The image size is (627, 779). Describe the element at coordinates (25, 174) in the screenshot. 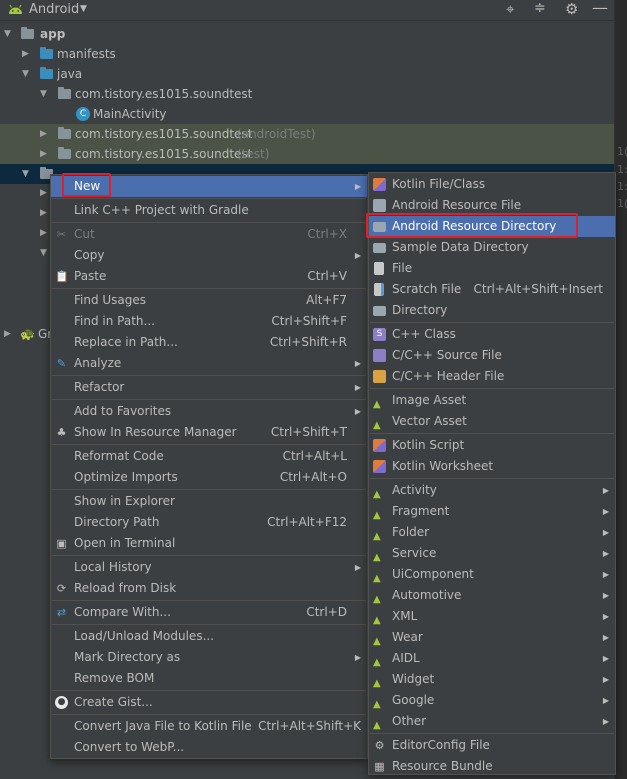

I see `expand-arrow-icon: ▼` at that location.